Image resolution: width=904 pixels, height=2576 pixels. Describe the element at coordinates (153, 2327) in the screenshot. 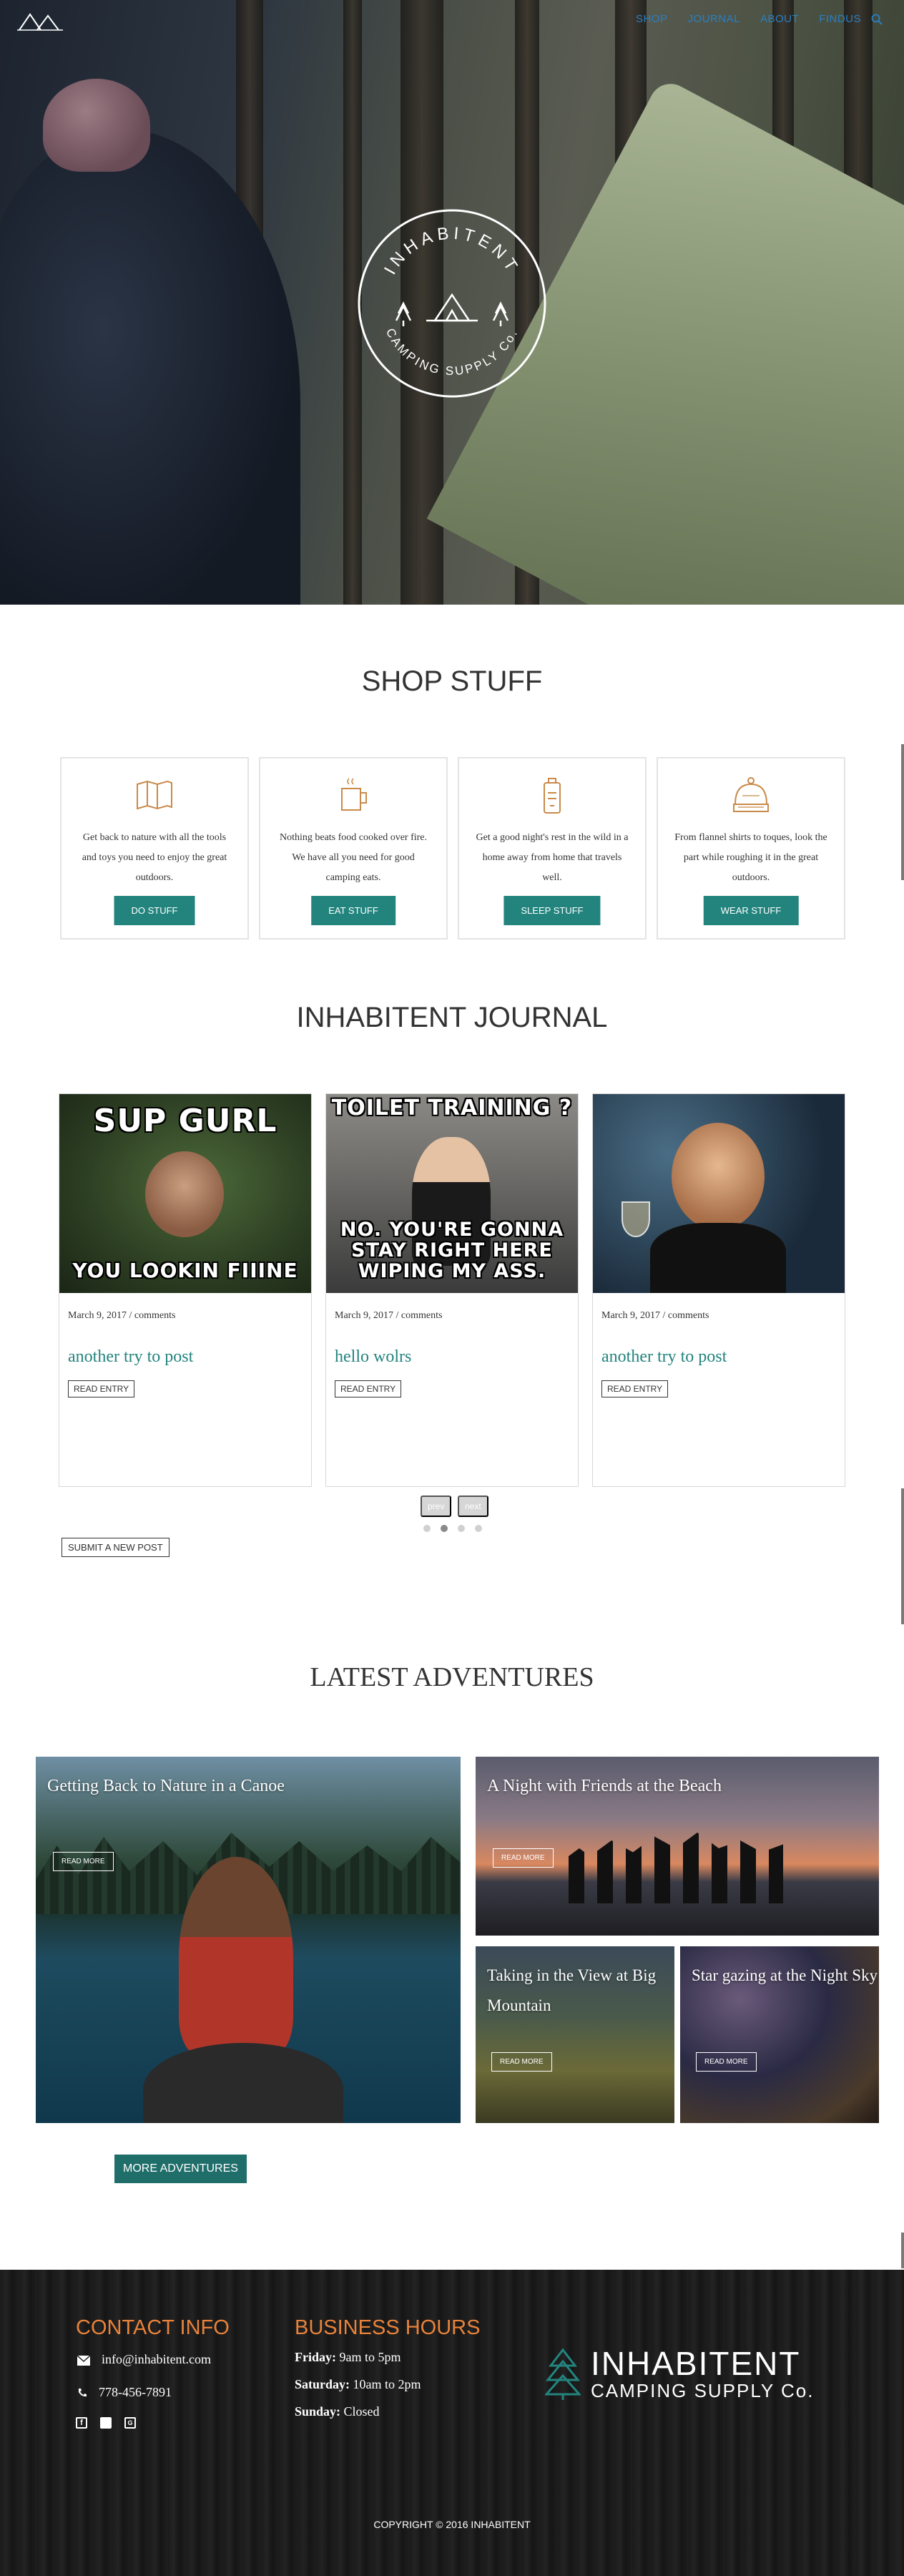

I see `contact-info-heading: CONTACT INFO` at that location.